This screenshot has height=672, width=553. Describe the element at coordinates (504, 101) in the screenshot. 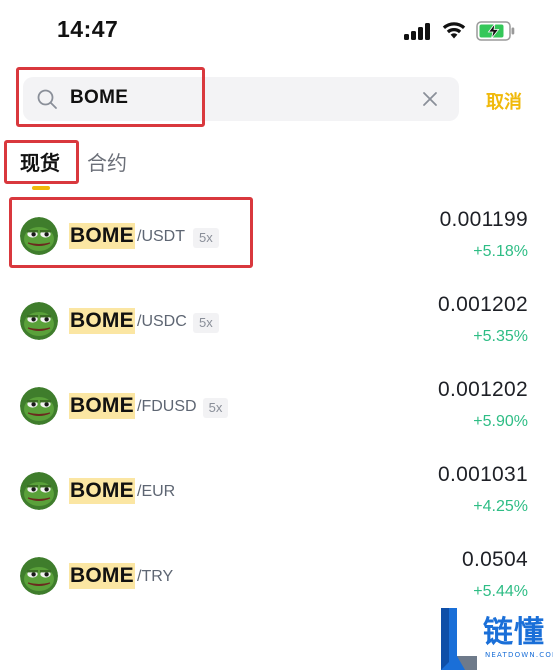

I see `cancel-button: 取消` at that location.